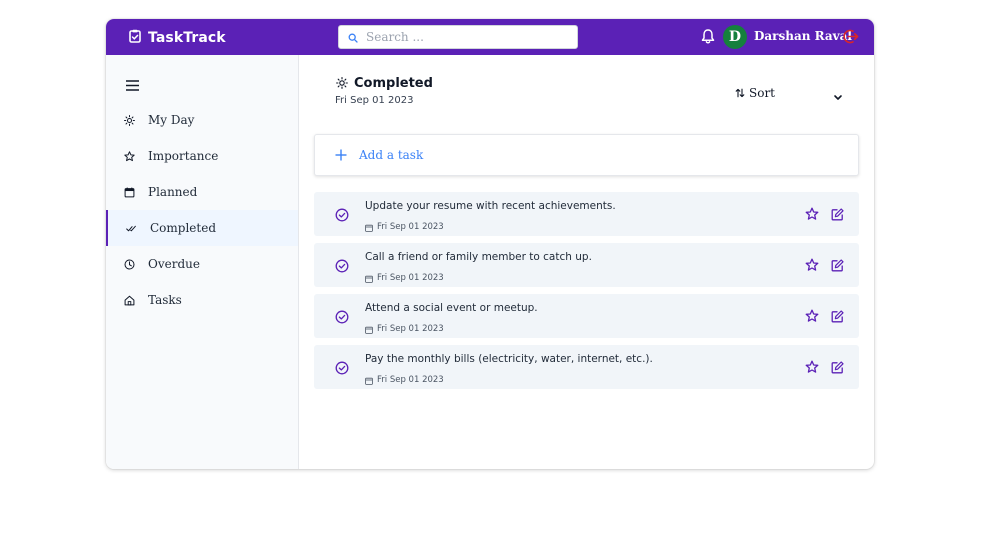  What do you see at coordinates (173, 192) in the screenshot?
I see `sidebar-item-label: Planned` at bounding box center [173, 192].